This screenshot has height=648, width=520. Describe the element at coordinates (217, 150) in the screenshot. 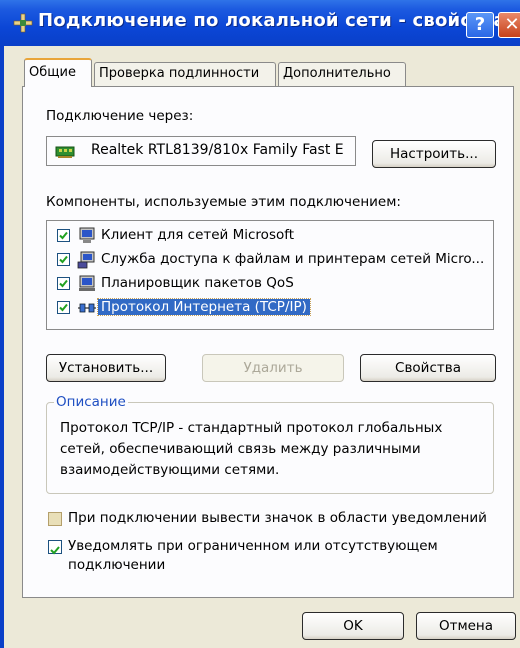

I see `adapter-name: Realtek RTL8139/810x Family Fast E` at that location.